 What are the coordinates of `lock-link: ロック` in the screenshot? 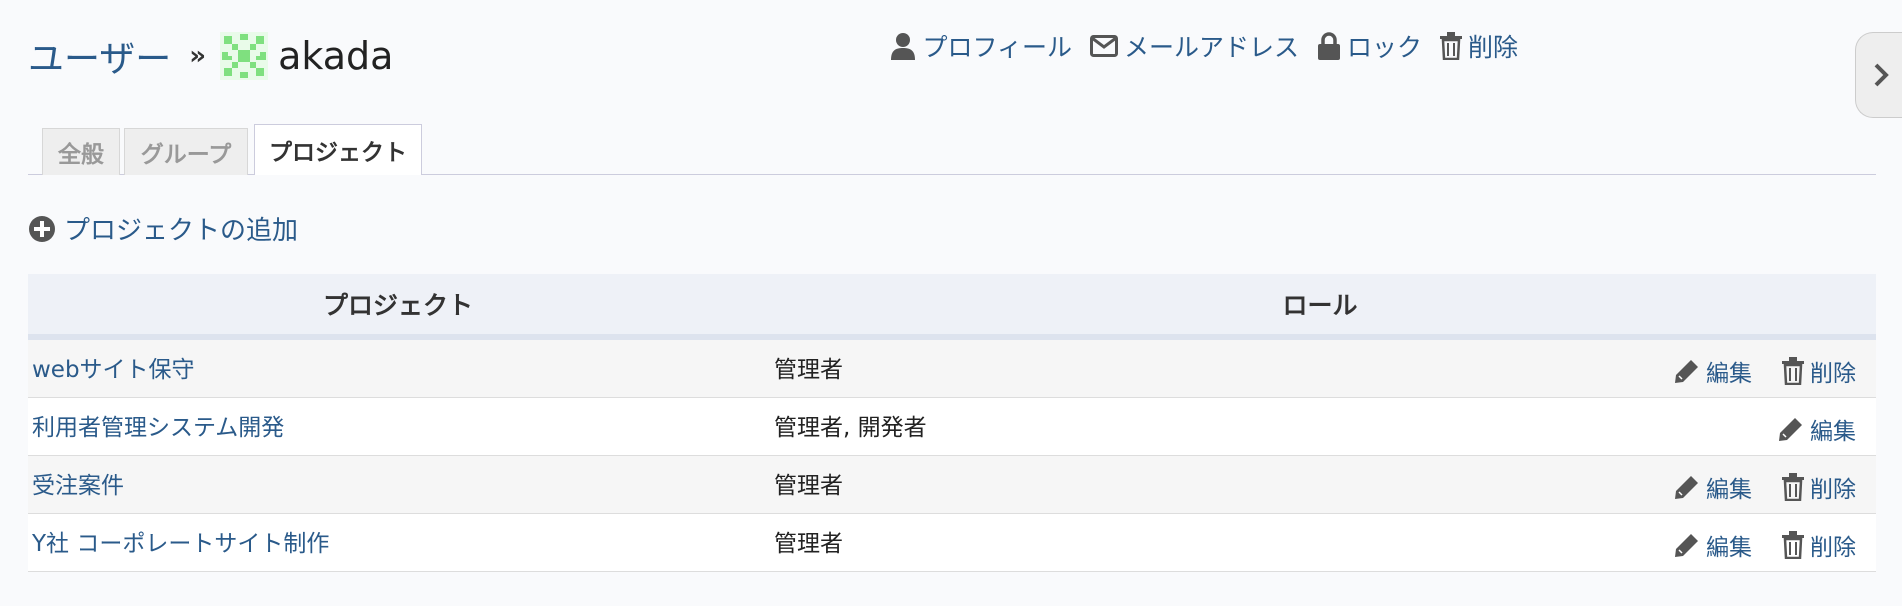 It's located at (1369, 46).